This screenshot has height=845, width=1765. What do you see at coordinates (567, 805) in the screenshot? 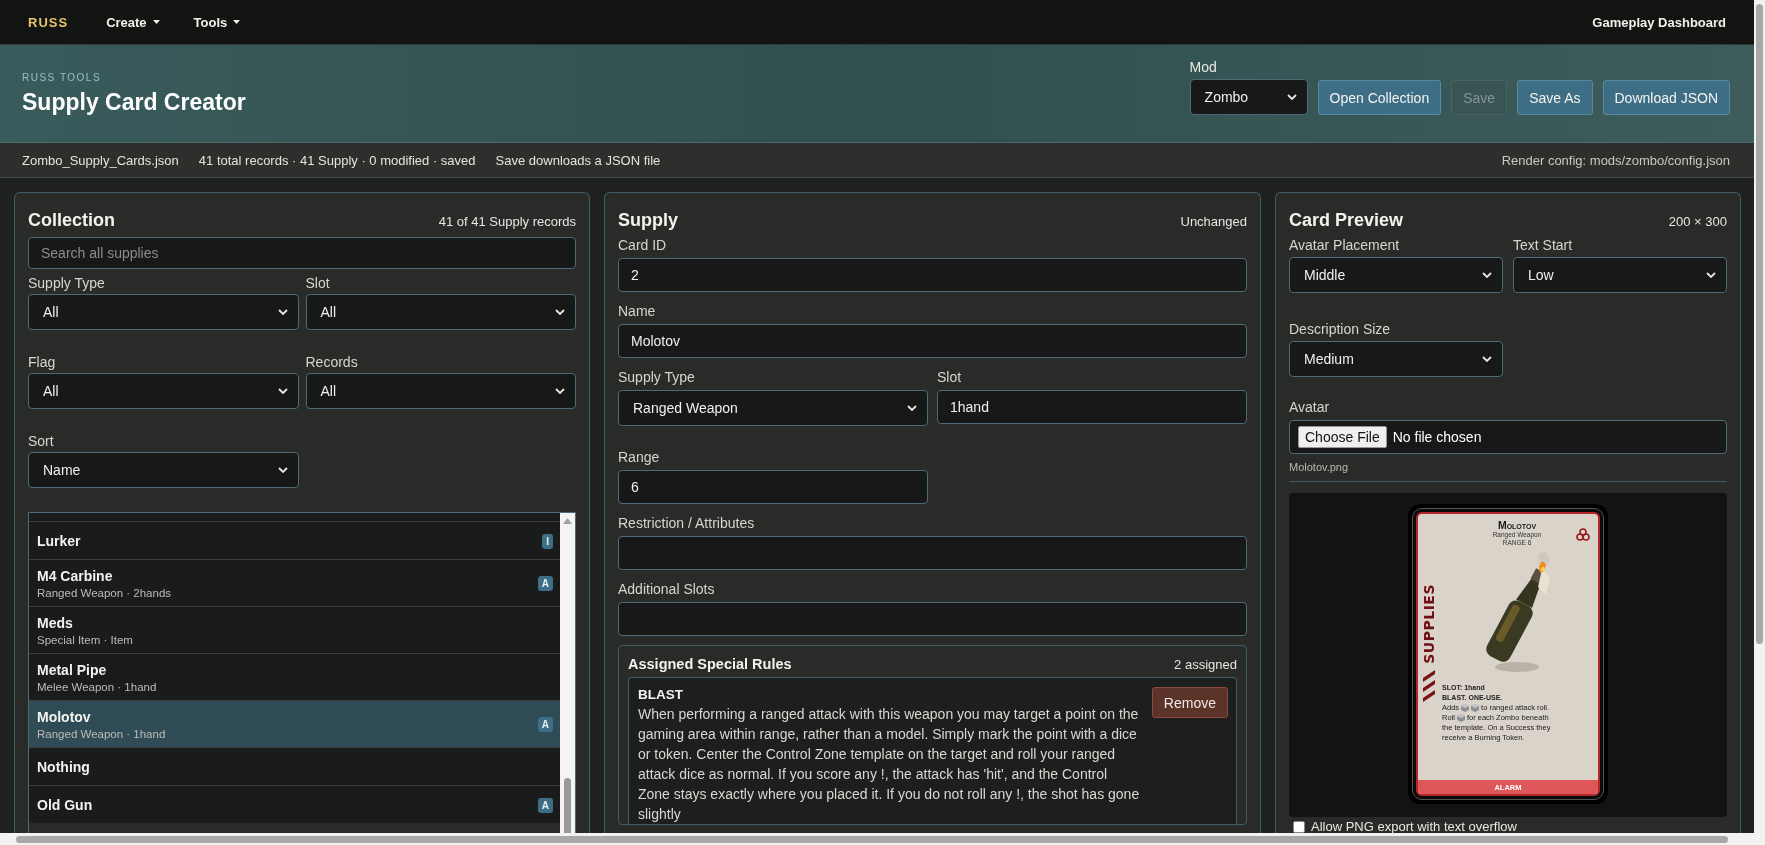
I see `scroll-thumb` at bounding box center [567, 805].